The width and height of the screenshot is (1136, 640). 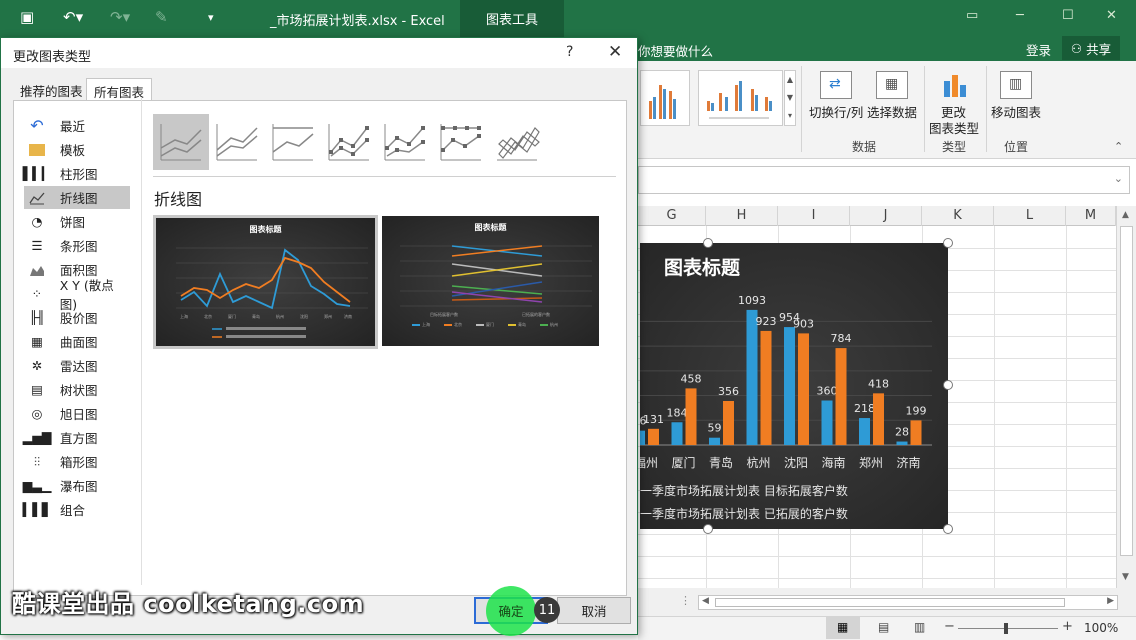 What do you see at coordinates (742, 216) in the screenshot?
I see `column-header-h: H` at bounding box center [742, 216].